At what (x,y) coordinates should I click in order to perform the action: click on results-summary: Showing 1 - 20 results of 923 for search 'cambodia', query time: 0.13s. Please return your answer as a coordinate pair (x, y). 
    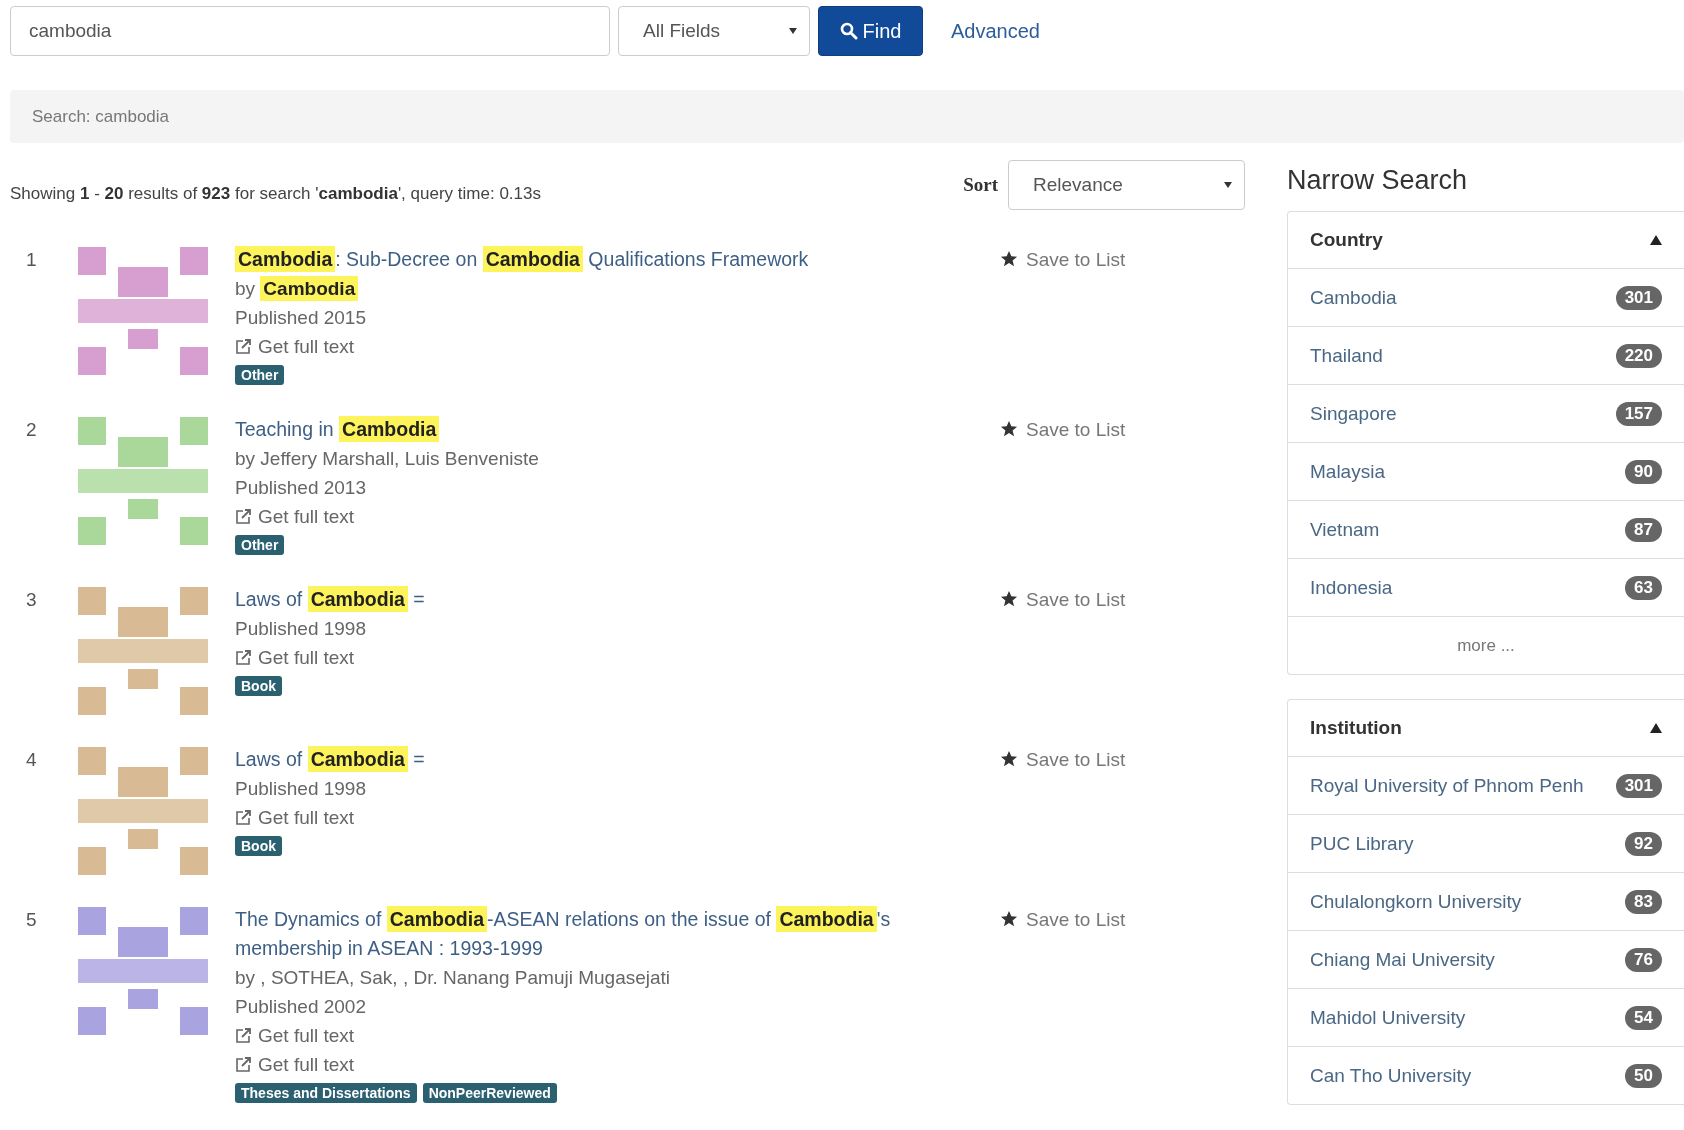
    Looking at the image, I should click on (275, 193).